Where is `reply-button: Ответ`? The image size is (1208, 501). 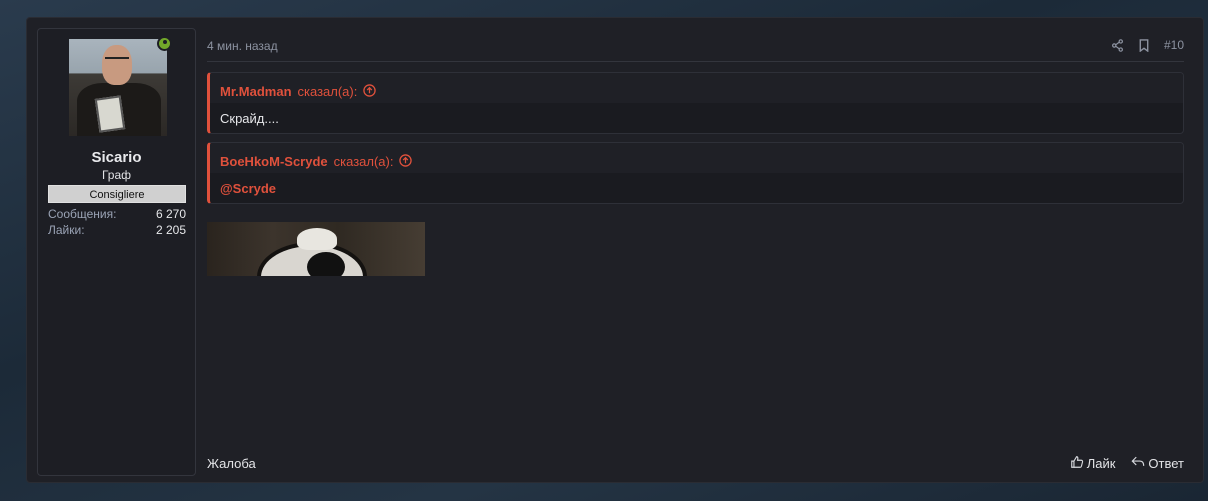 reply-button: Ответ is located at coordinates (1157, 463).